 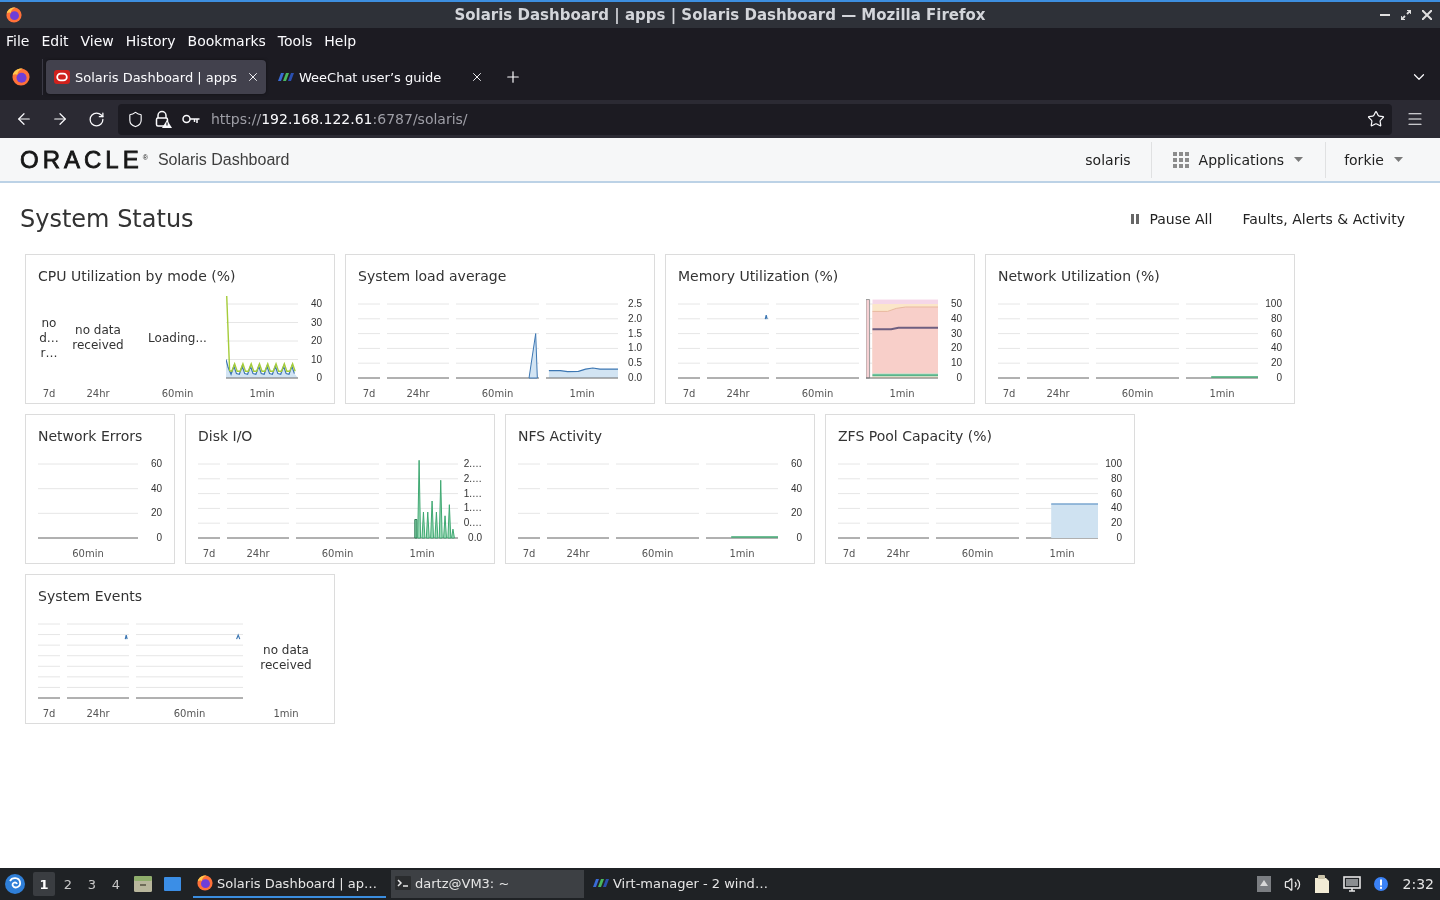 What do you see at coordinates (68, 884) in the screenshot?
I see `workspace-button: 2` at bounding box center [68, 884].